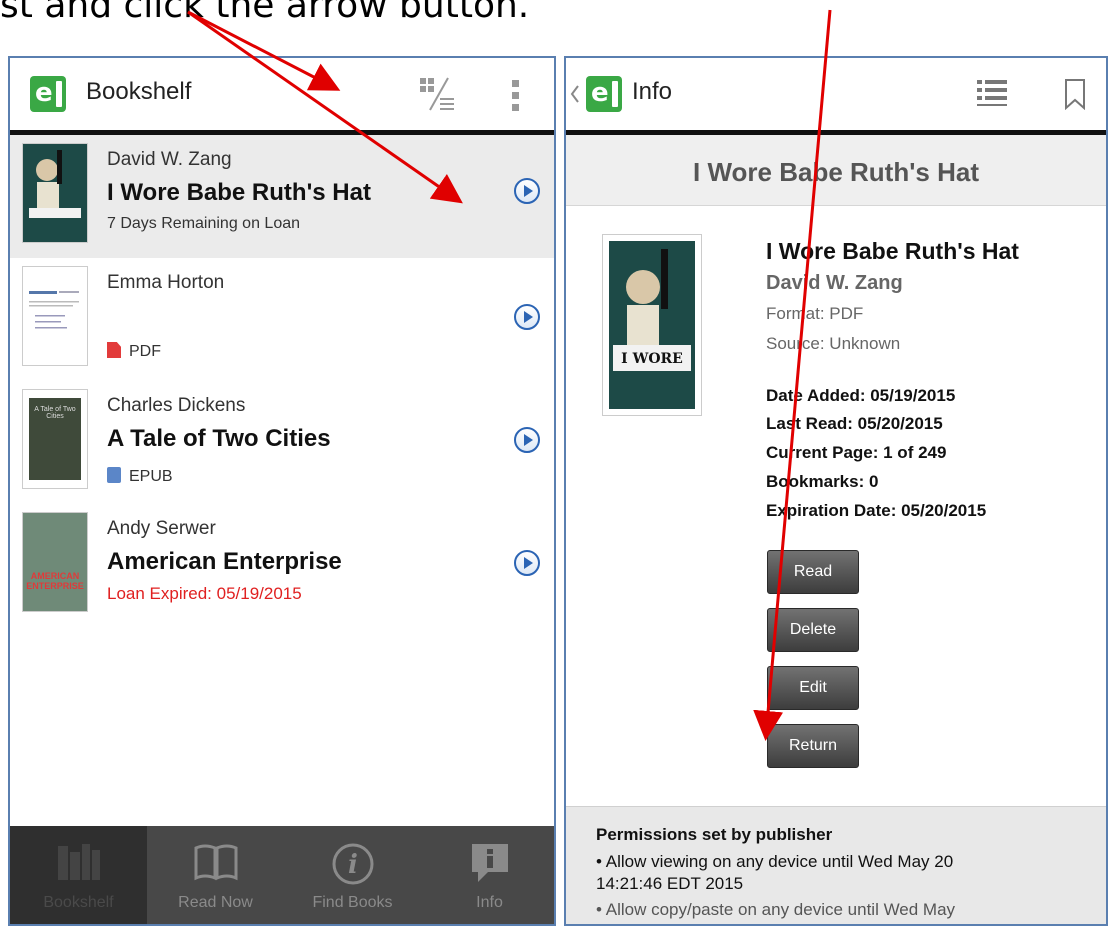  What do you see at coordinates (822, 481) in the screenshot?
I see `bookmarks-count: Bookmarks: 0` at bounding box center [822, 481].